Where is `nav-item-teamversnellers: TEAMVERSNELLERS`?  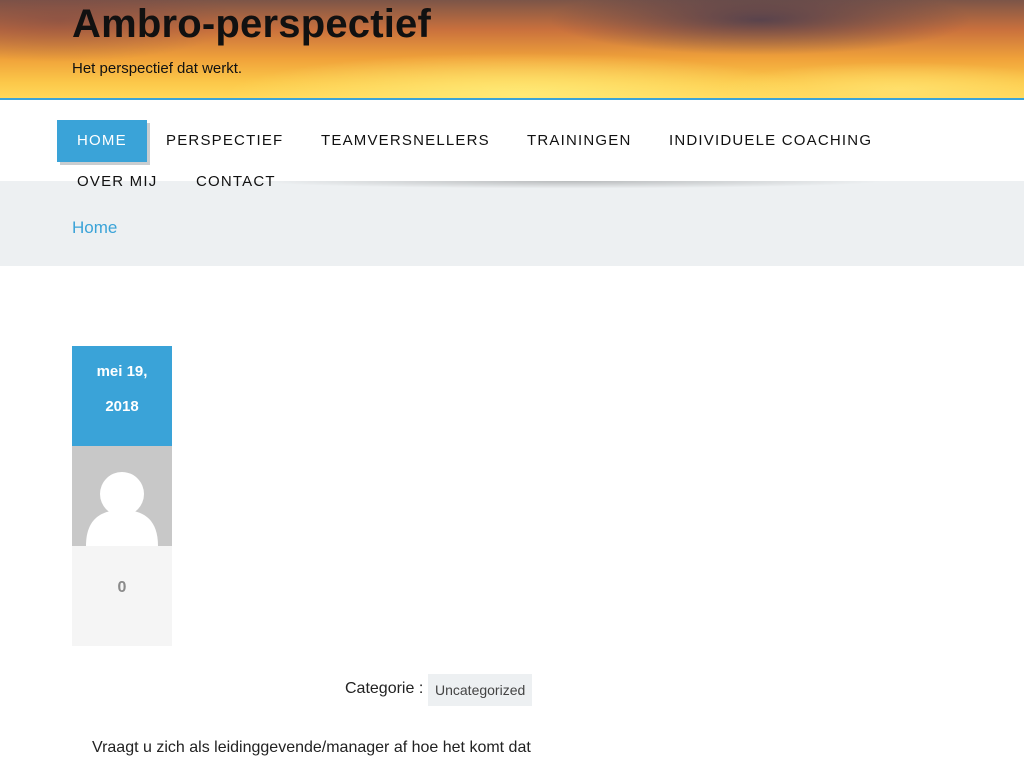 nav-item-teamversnellers: TEAMVERSNELLERS is located at coordinates (405, 141).